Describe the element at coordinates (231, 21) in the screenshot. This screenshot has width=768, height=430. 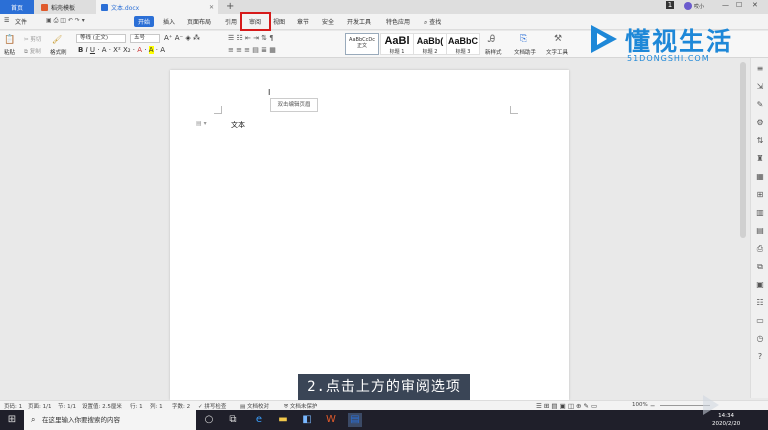
I see `menu-references: 引用` at that location.